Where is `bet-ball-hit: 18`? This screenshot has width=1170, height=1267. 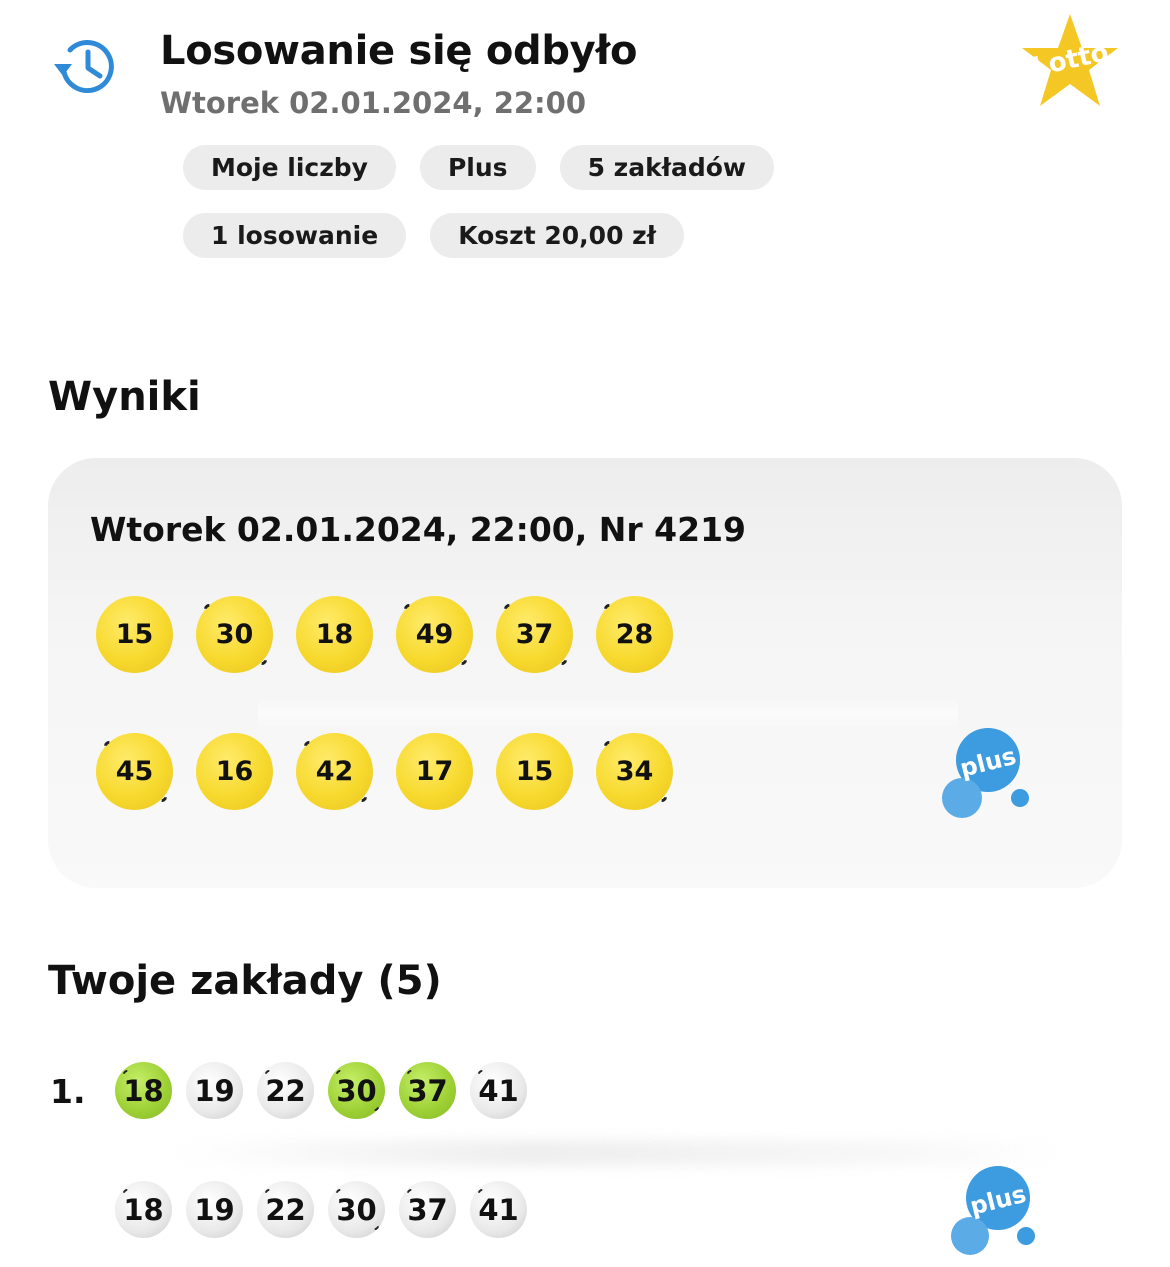
bet-ball-hit: 18 is located at coordinates (143, 1090).